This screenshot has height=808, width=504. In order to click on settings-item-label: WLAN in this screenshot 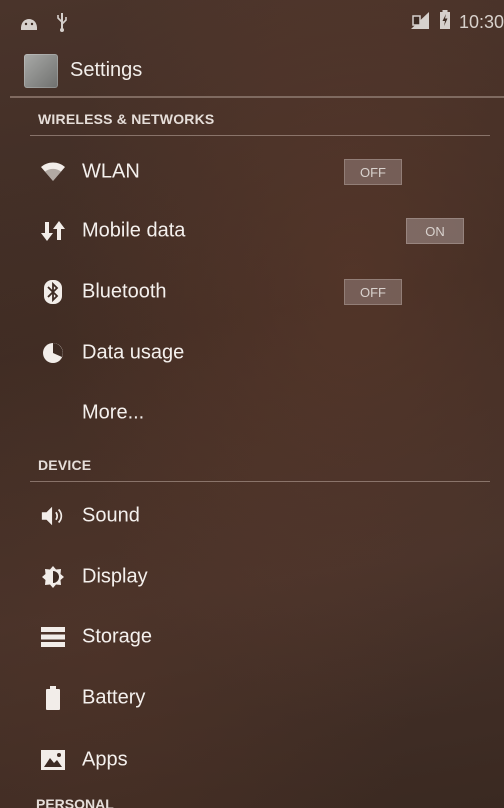, I will do `click(111, 171)`.